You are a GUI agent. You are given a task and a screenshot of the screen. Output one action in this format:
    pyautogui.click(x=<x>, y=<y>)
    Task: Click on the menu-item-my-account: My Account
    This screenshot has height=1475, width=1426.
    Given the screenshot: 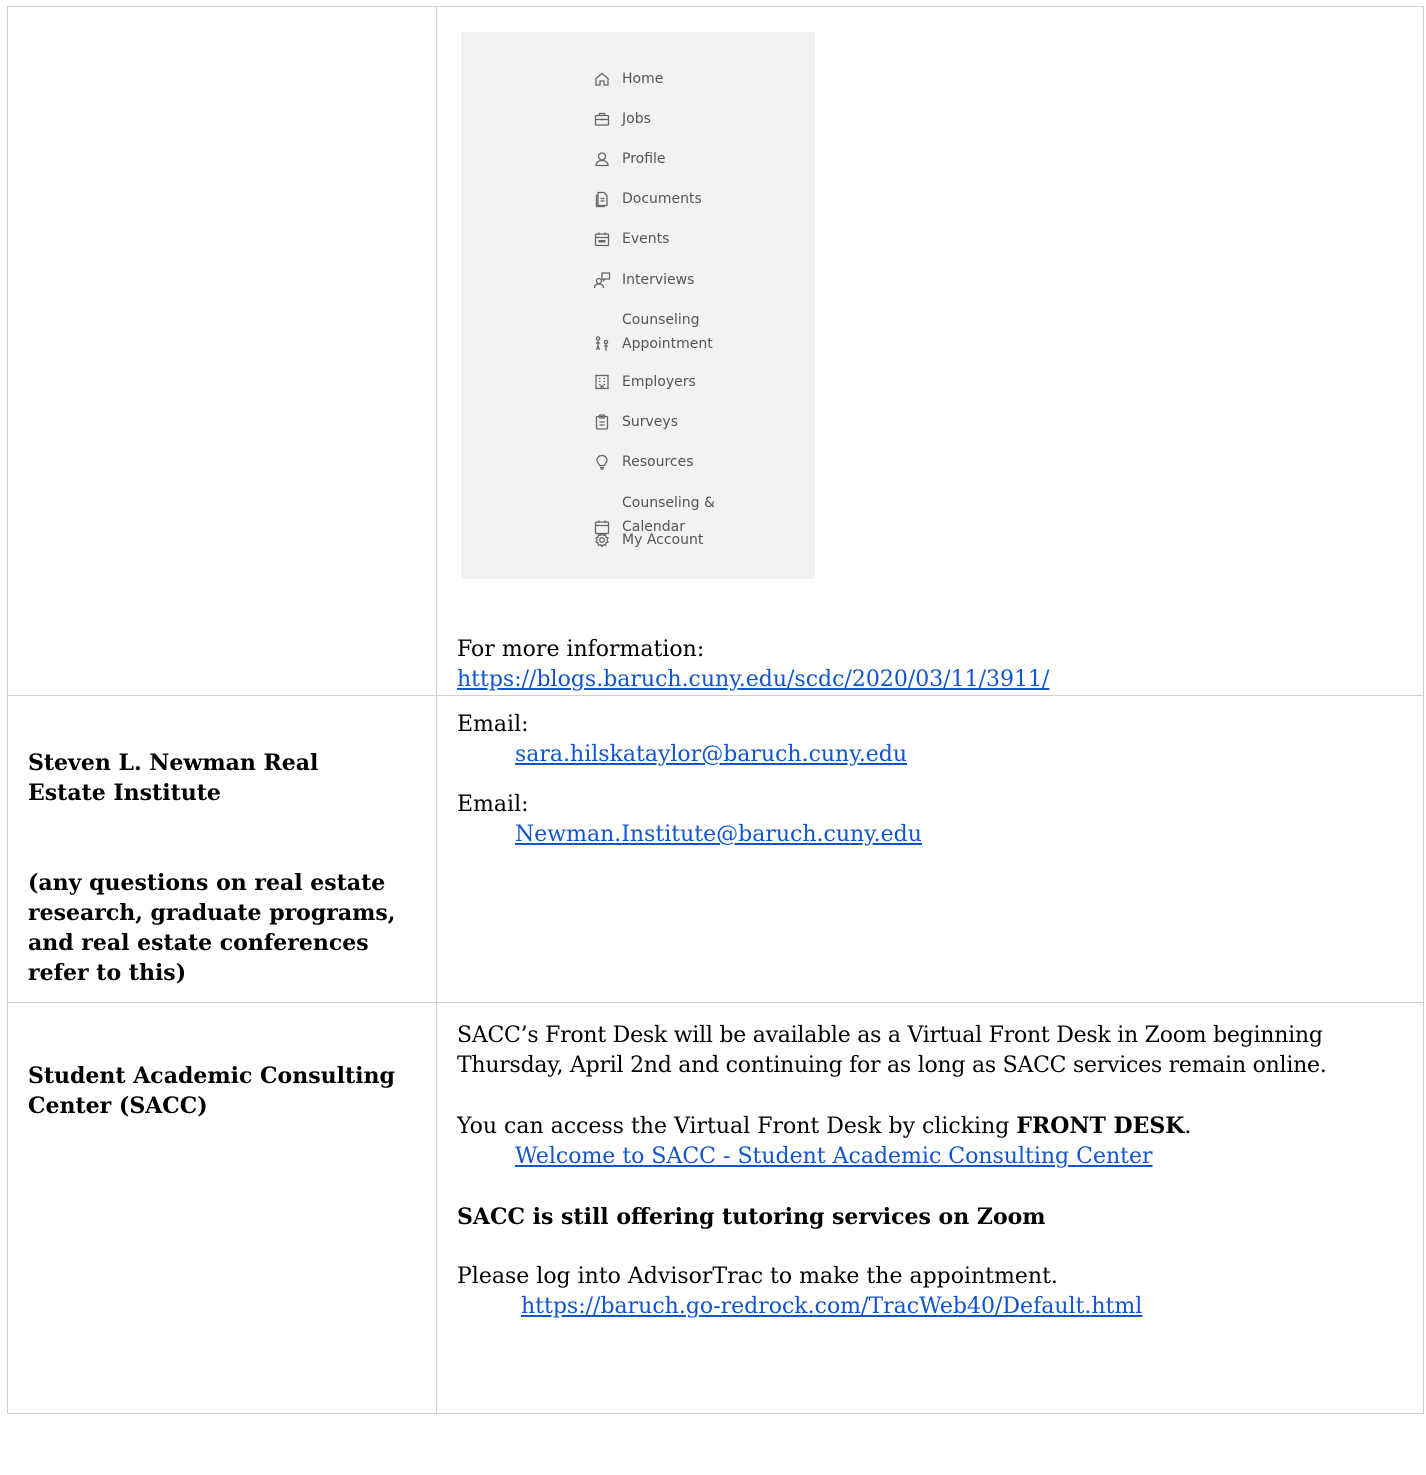 What is the action you would take?
    pyautogui.click(x=648, y=540)
    